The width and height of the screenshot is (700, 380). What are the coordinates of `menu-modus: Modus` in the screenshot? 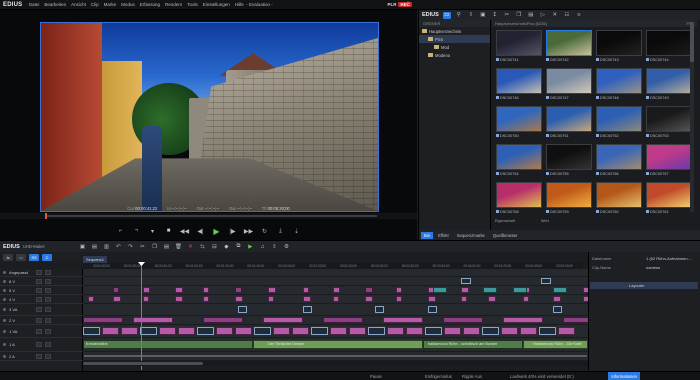 It's located at (128, 4).